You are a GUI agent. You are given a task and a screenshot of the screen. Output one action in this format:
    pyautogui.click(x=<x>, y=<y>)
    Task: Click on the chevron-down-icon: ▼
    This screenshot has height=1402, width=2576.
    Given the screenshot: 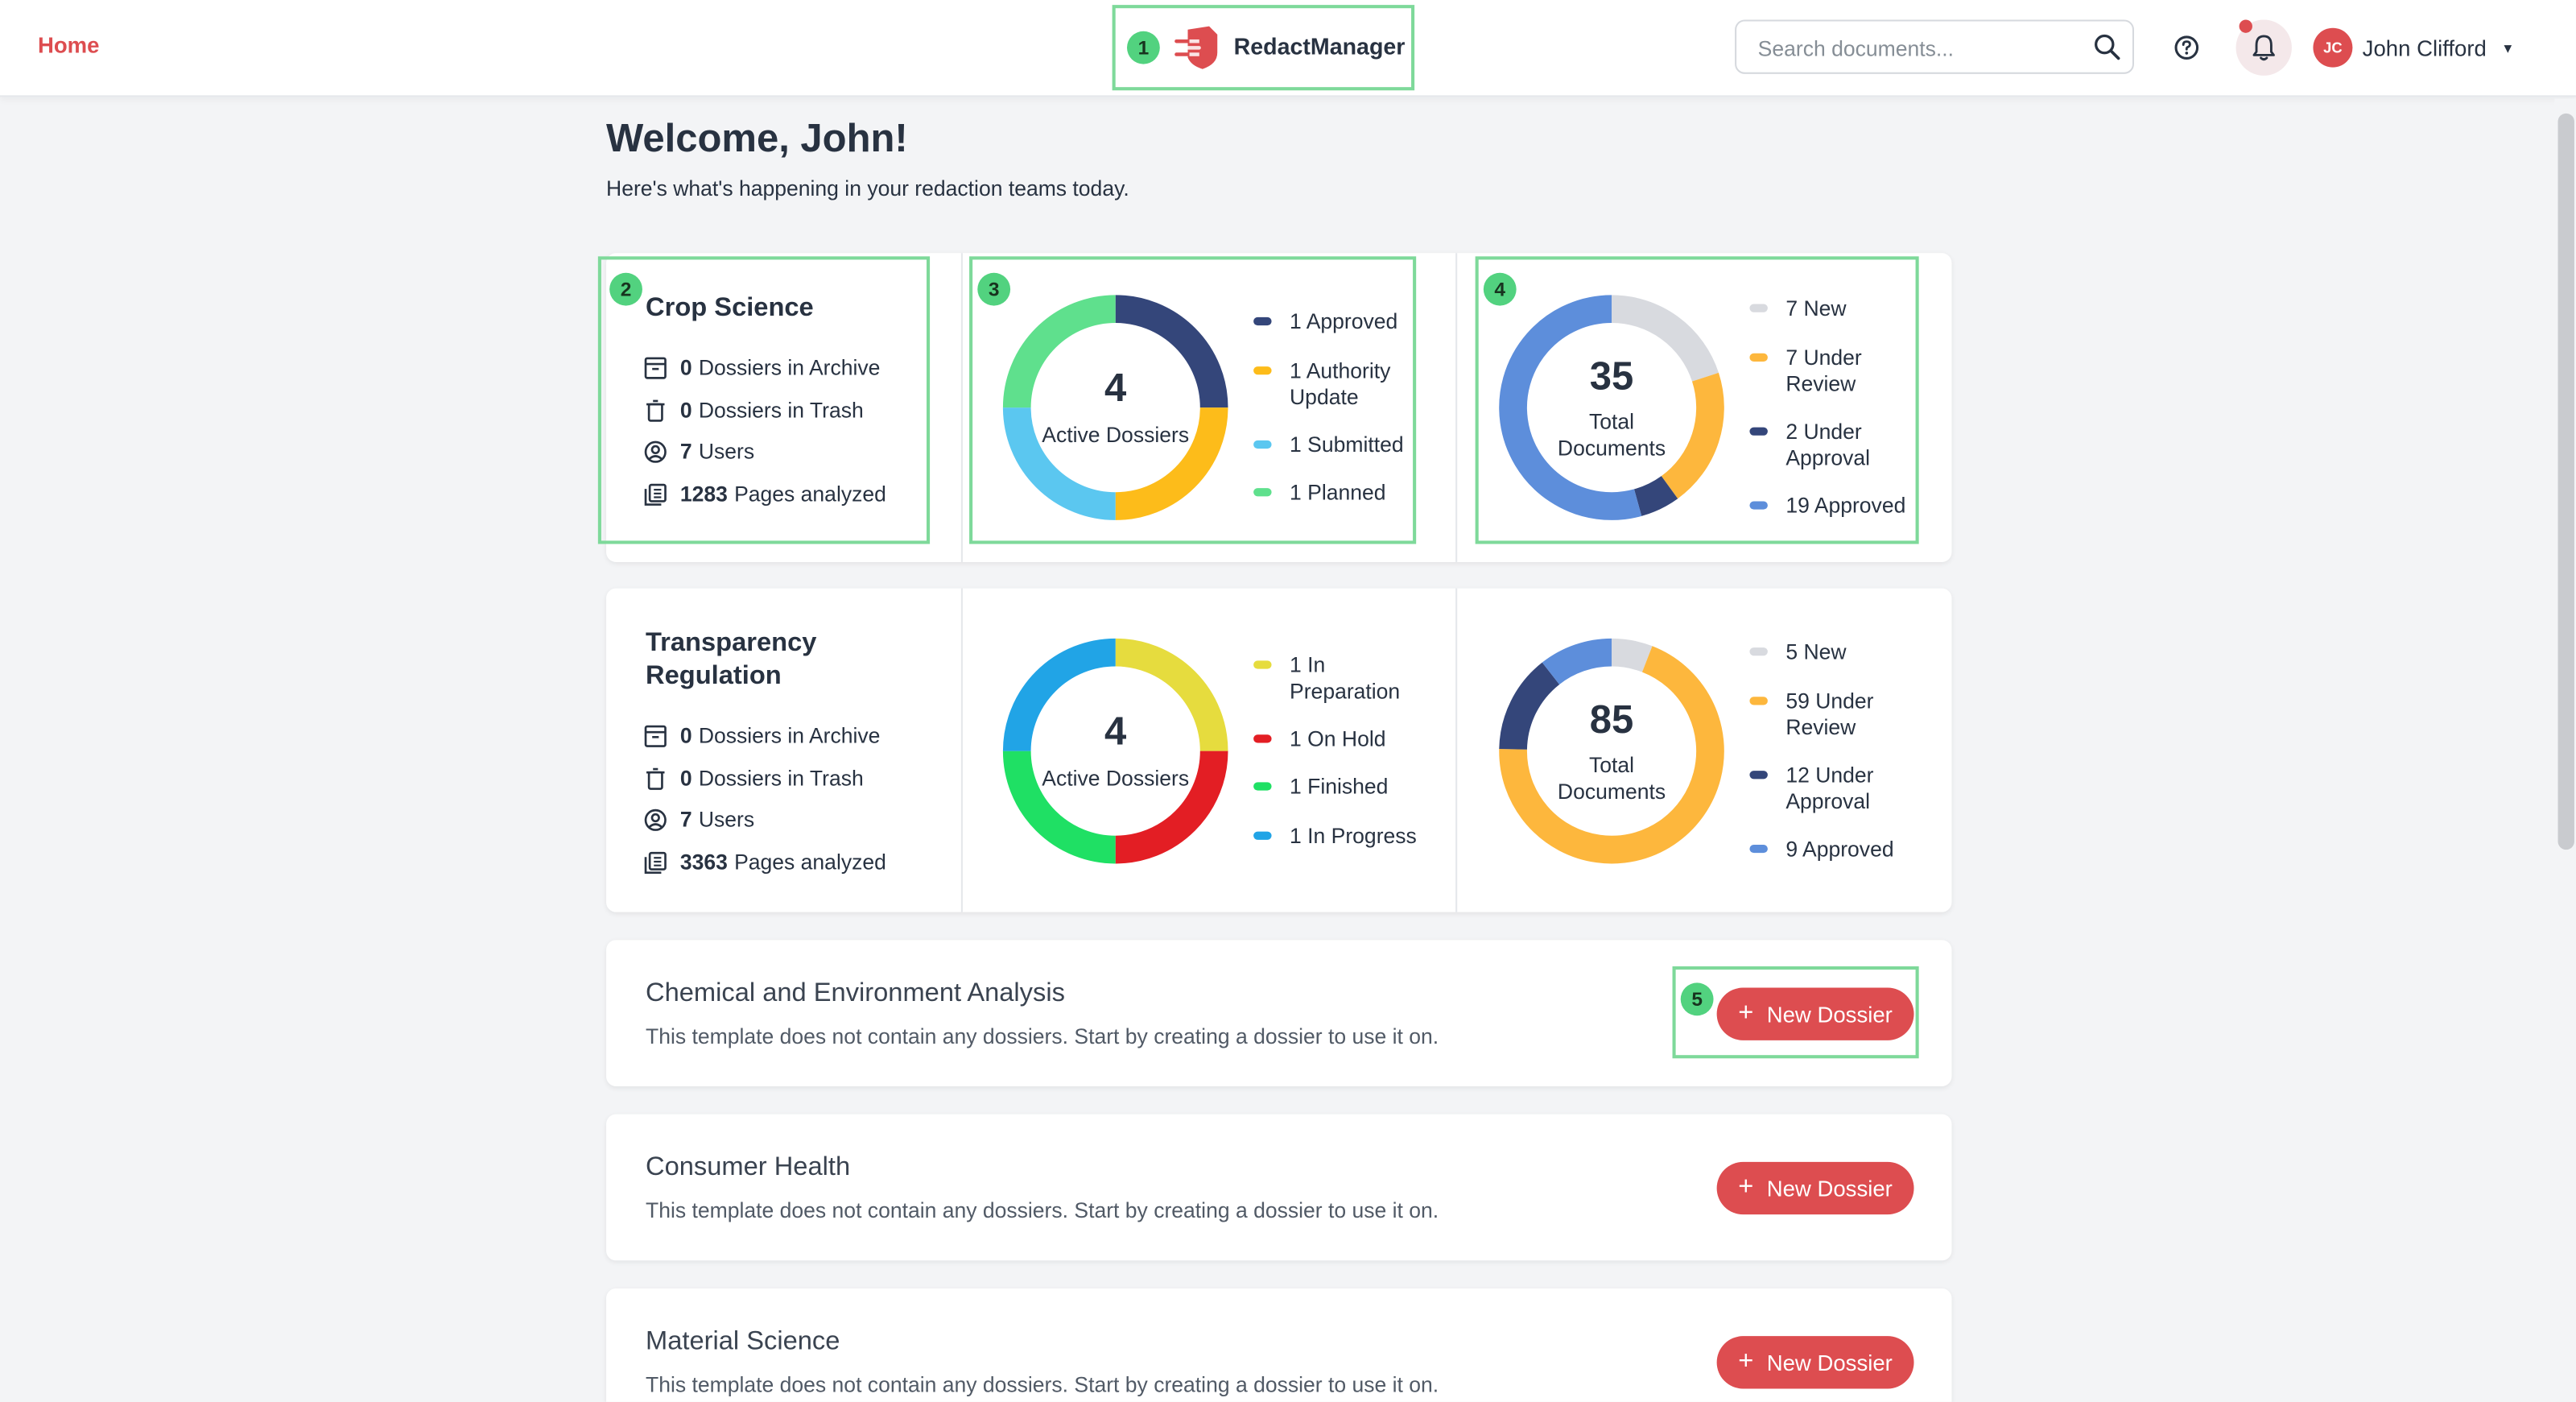 What is the action you would take?
    pyautogui.click(x=2508, y=47)
    